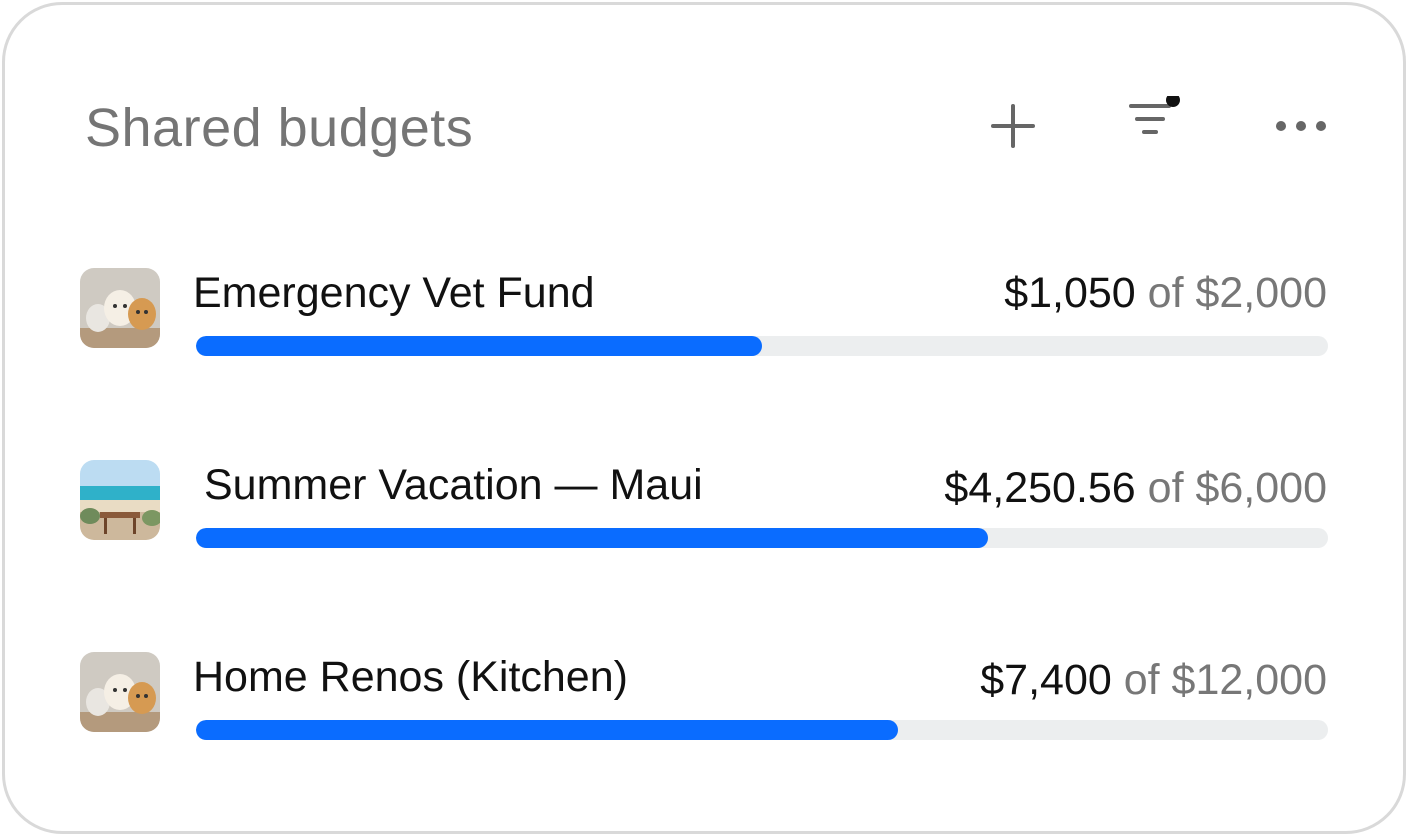 This screenshot has width=1408, height=836. I want to click on plus-icon, so click(1013, 126).